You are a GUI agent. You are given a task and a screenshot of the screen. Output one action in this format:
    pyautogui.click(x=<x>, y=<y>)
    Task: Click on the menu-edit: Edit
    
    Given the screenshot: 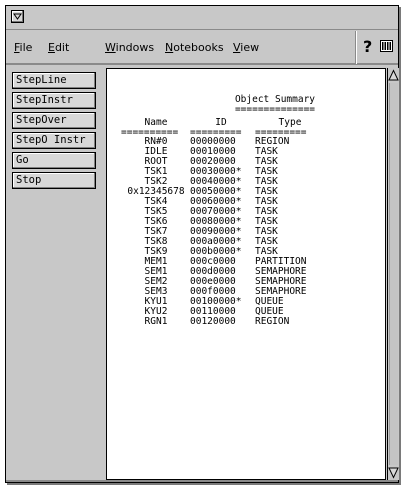 What is the action you would take?
    pyautogui.click(x=58, y=47)
    